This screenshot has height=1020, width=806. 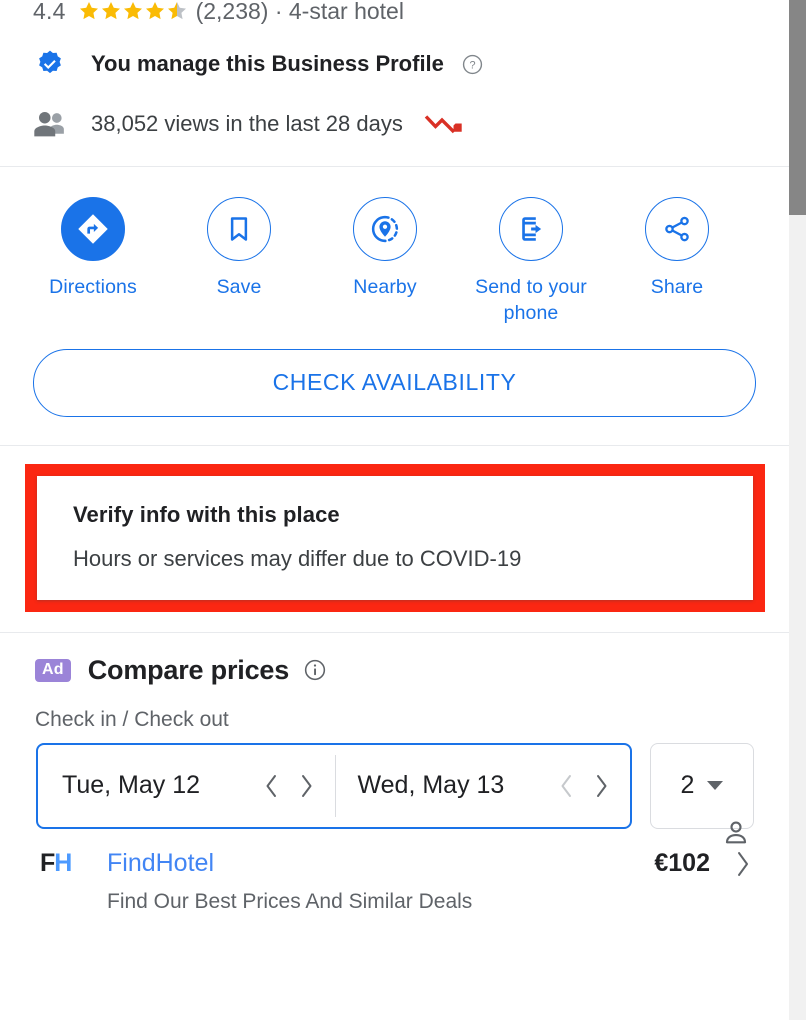 I want to click on check-out-value: Wed, May 13, so click(x=431, y=785).